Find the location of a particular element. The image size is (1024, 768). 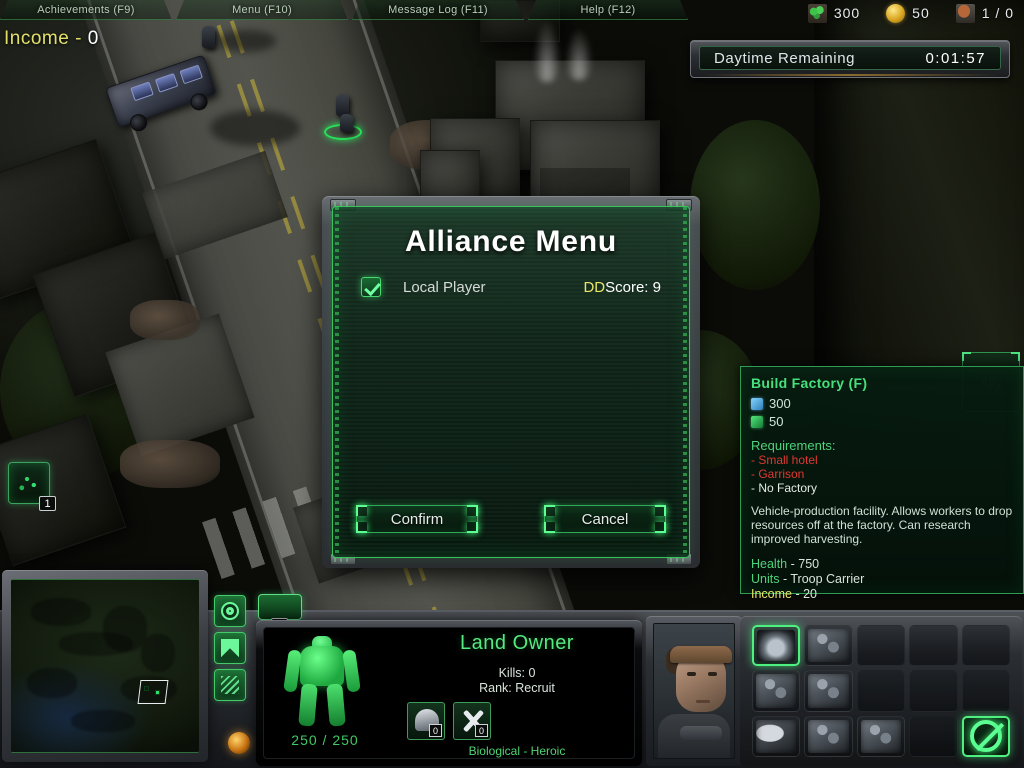

player-name: Local Player is located at coordinates (444, 287).